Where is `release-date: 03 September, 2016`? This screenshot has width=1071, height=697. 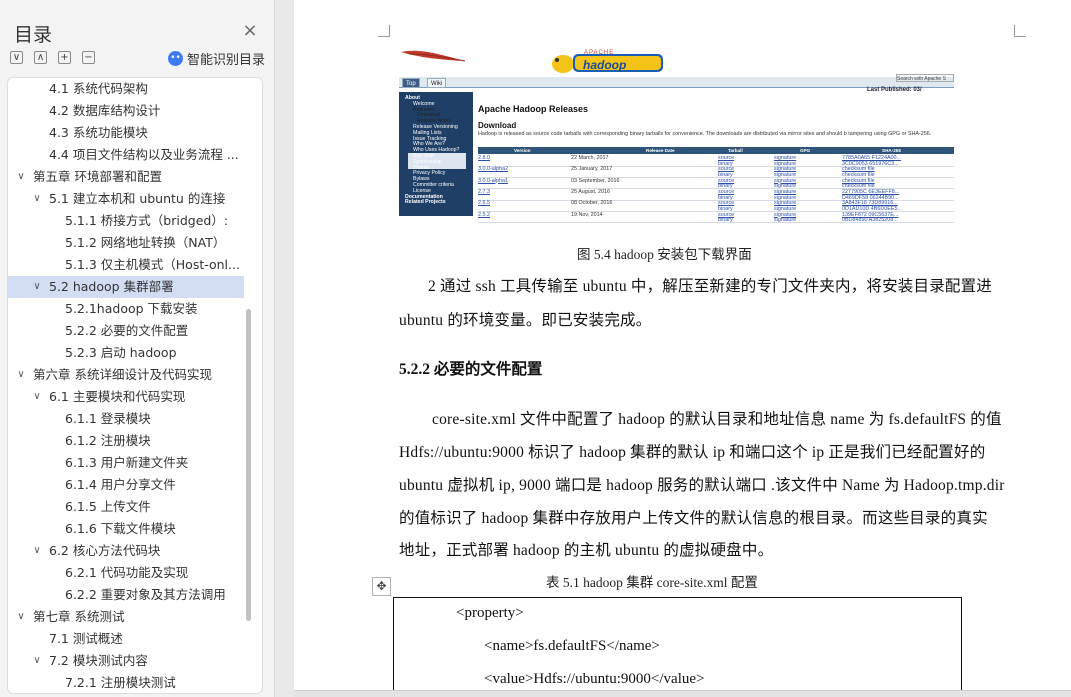
release-date: 03 September, 2016 is located at coordinates (595, 180).